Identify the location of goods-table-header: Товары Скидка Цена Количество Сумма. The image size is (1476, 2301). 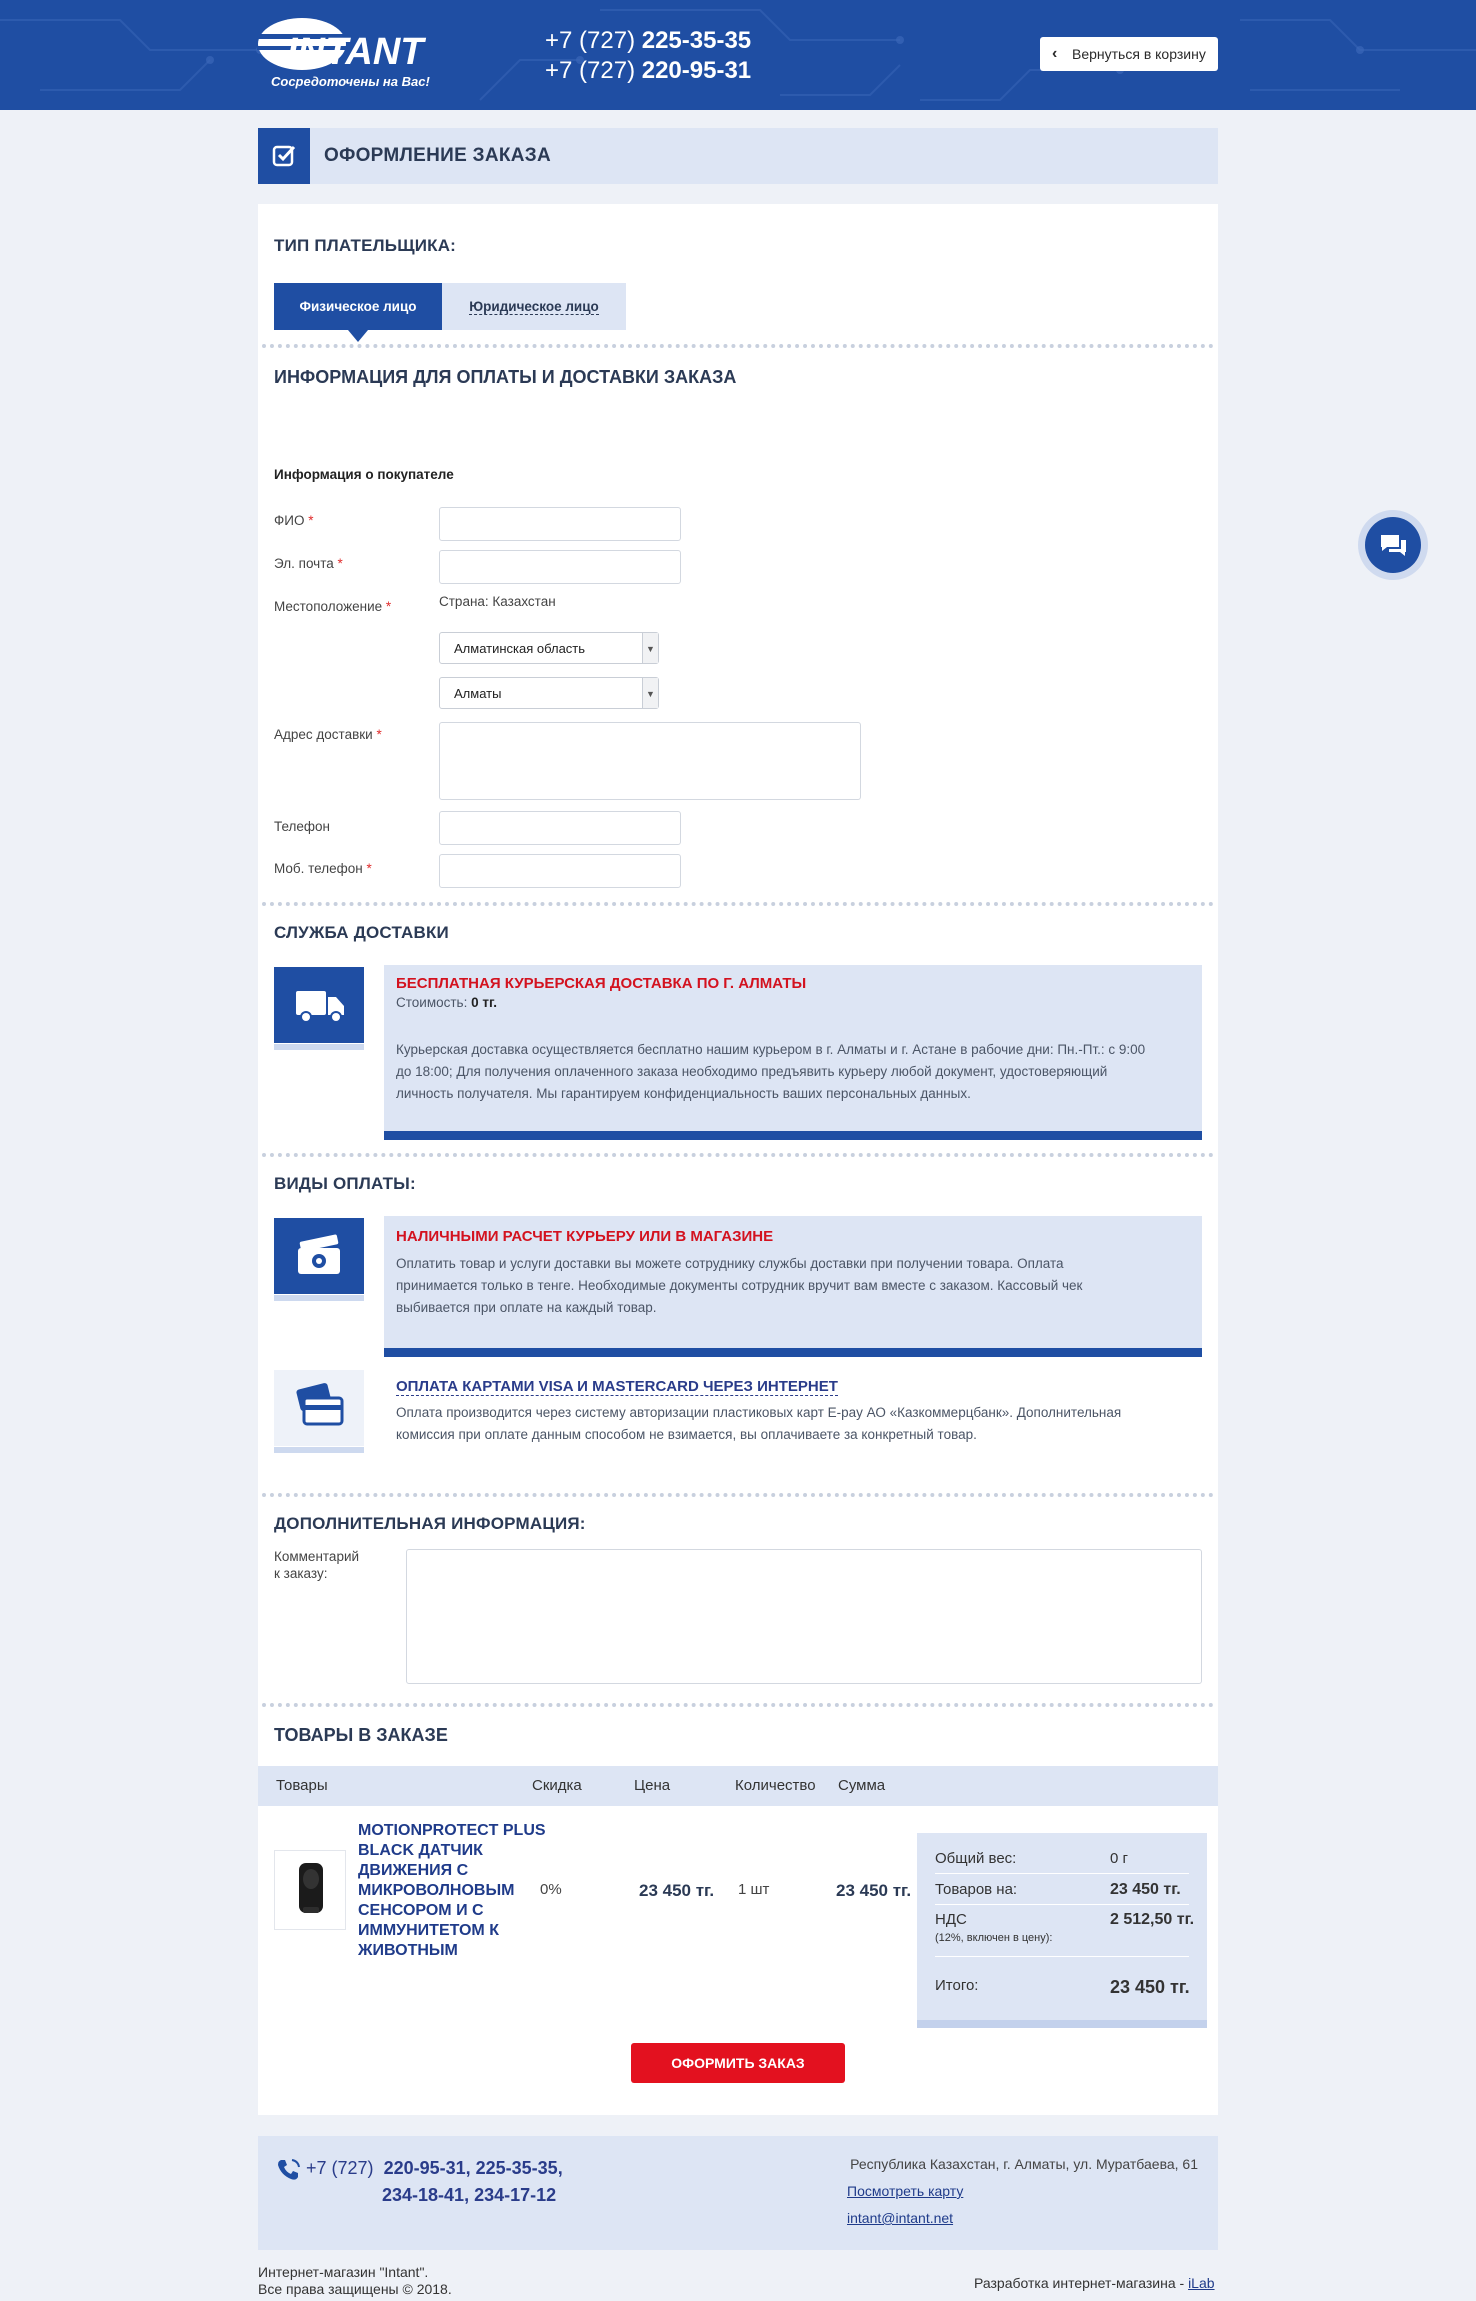
(738, 1786).